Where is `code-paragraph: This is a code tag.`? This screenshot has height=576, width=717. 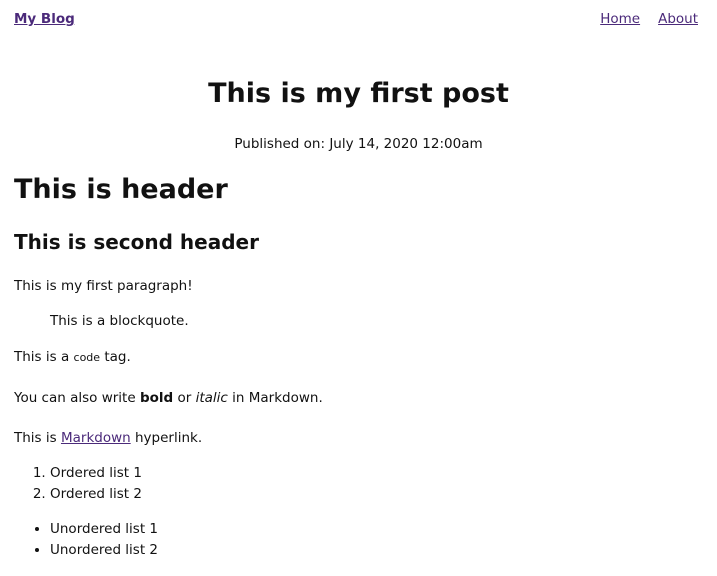
code-paragraph: This is a code tag. is located at coordinates (358, 357).